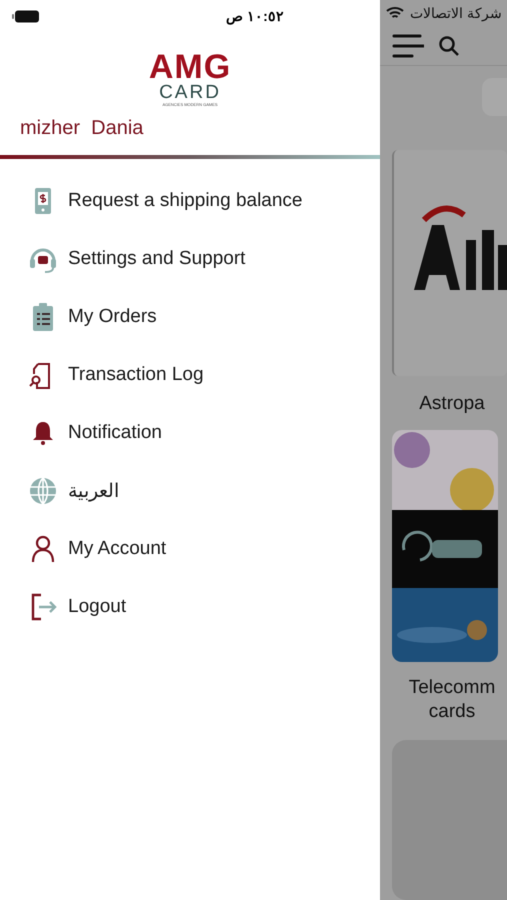 The image size is (507, 900). What do you see at coordinates (204, 201) in the screenshot?
I see `menu-item: Request a shipping balance` at bounding box center [204, 201].